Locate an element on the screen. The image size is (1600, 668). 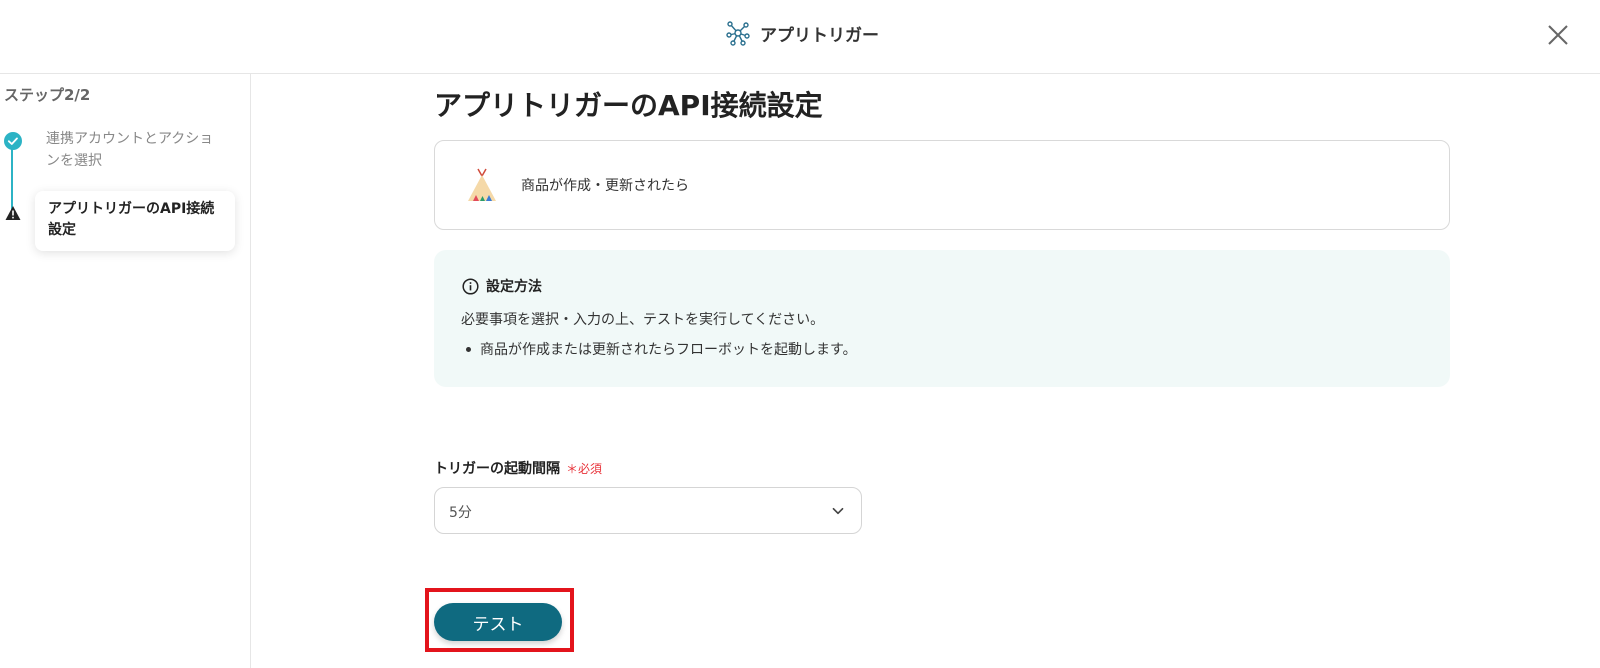
page-title: アプリトリガーのAPI接続設定 is located at coordinates (628, 105).